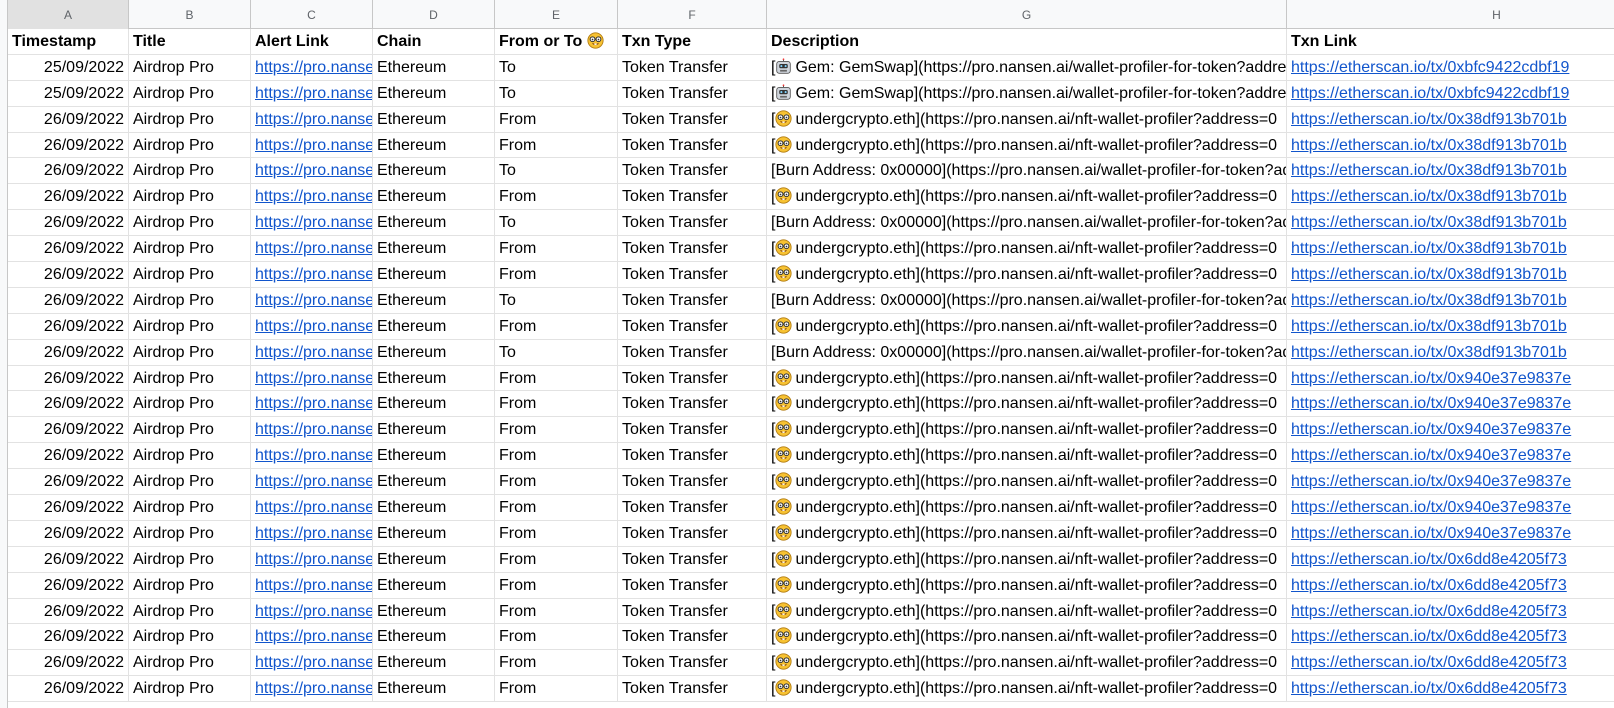  Describe the element at coordinates (434, 14) in the screenshot. I see `column-header-d: D` at that location.